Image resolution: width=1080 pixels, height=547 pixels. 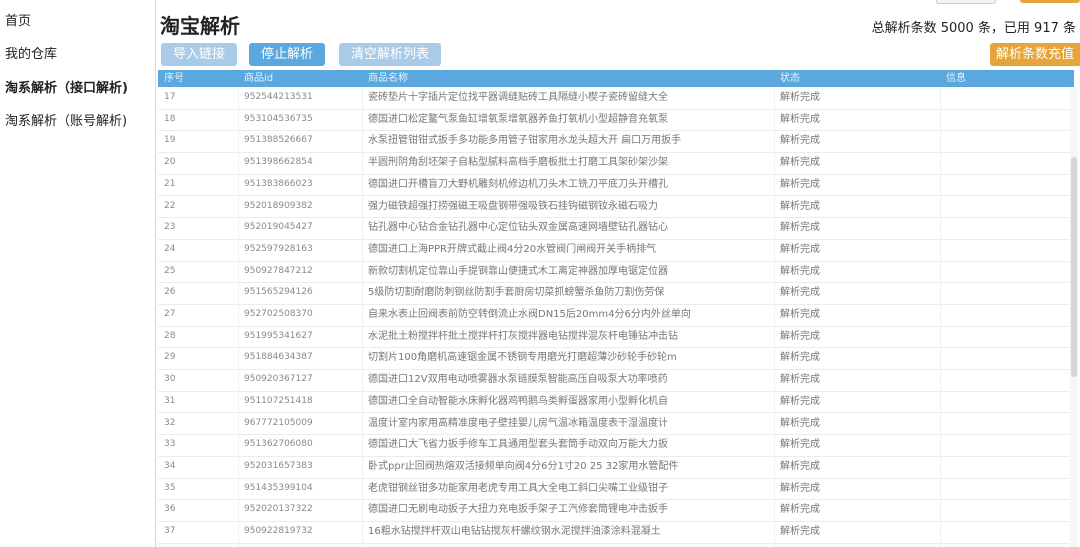 I want to click on cell-product-id: 952018909382, so click(x=278, y=205).